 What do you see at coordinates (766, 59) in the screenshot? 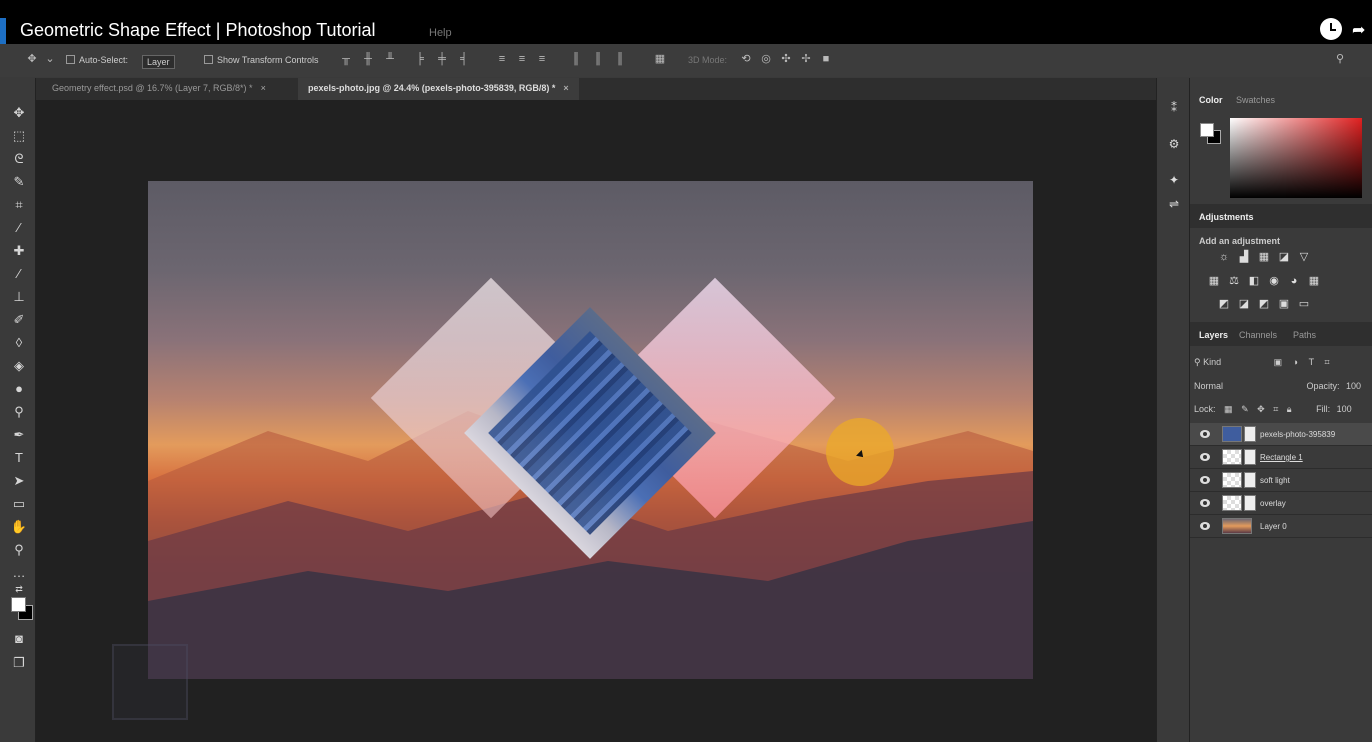
I see `3d-roll-icon: ◎` at bounding box center [766, 59].